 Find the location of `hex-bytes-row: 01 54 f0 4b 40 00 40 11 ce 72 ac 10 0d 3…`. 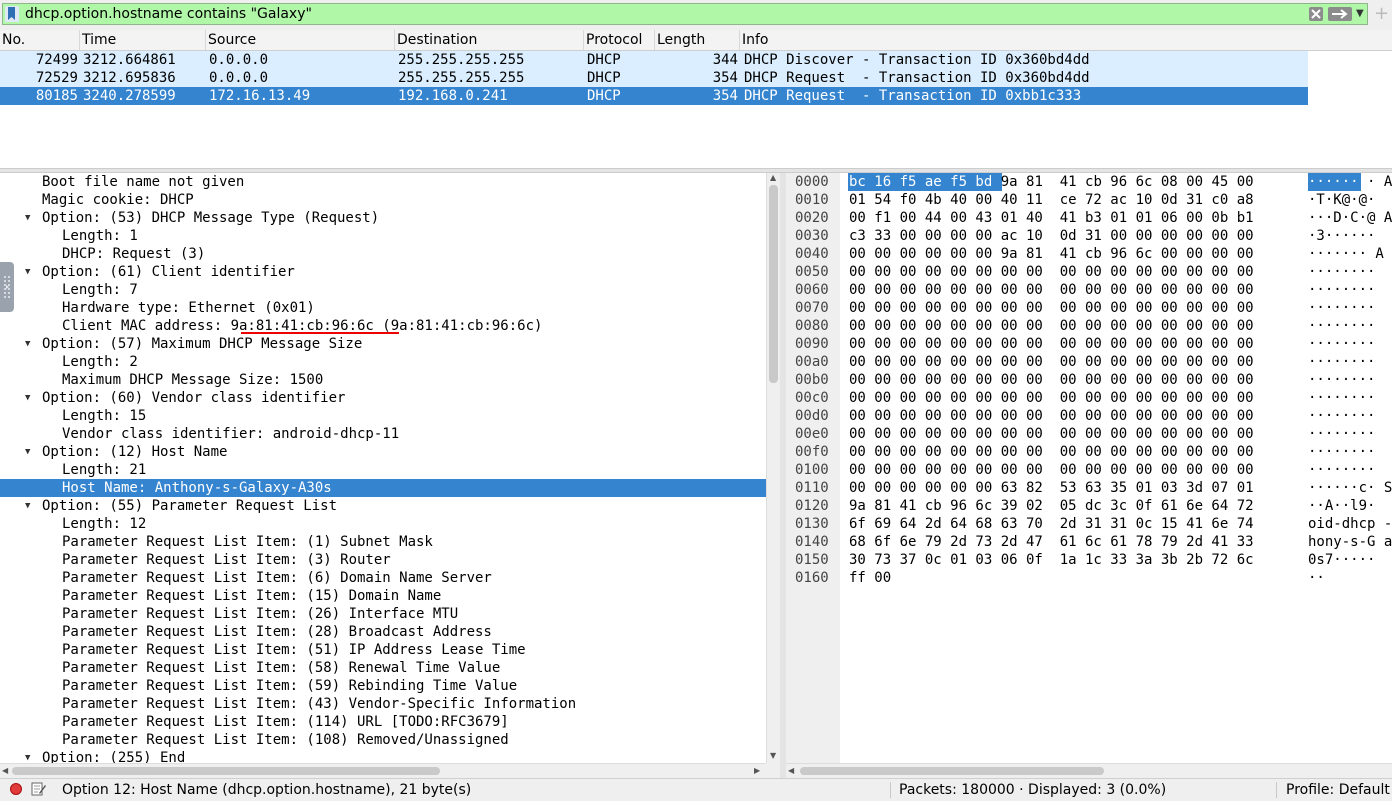

hex-bytes-row: 01 54 f0 4b 40 00 40 11 ce 72 ac 10 0d 3… is located at coordinates (1051, 200).